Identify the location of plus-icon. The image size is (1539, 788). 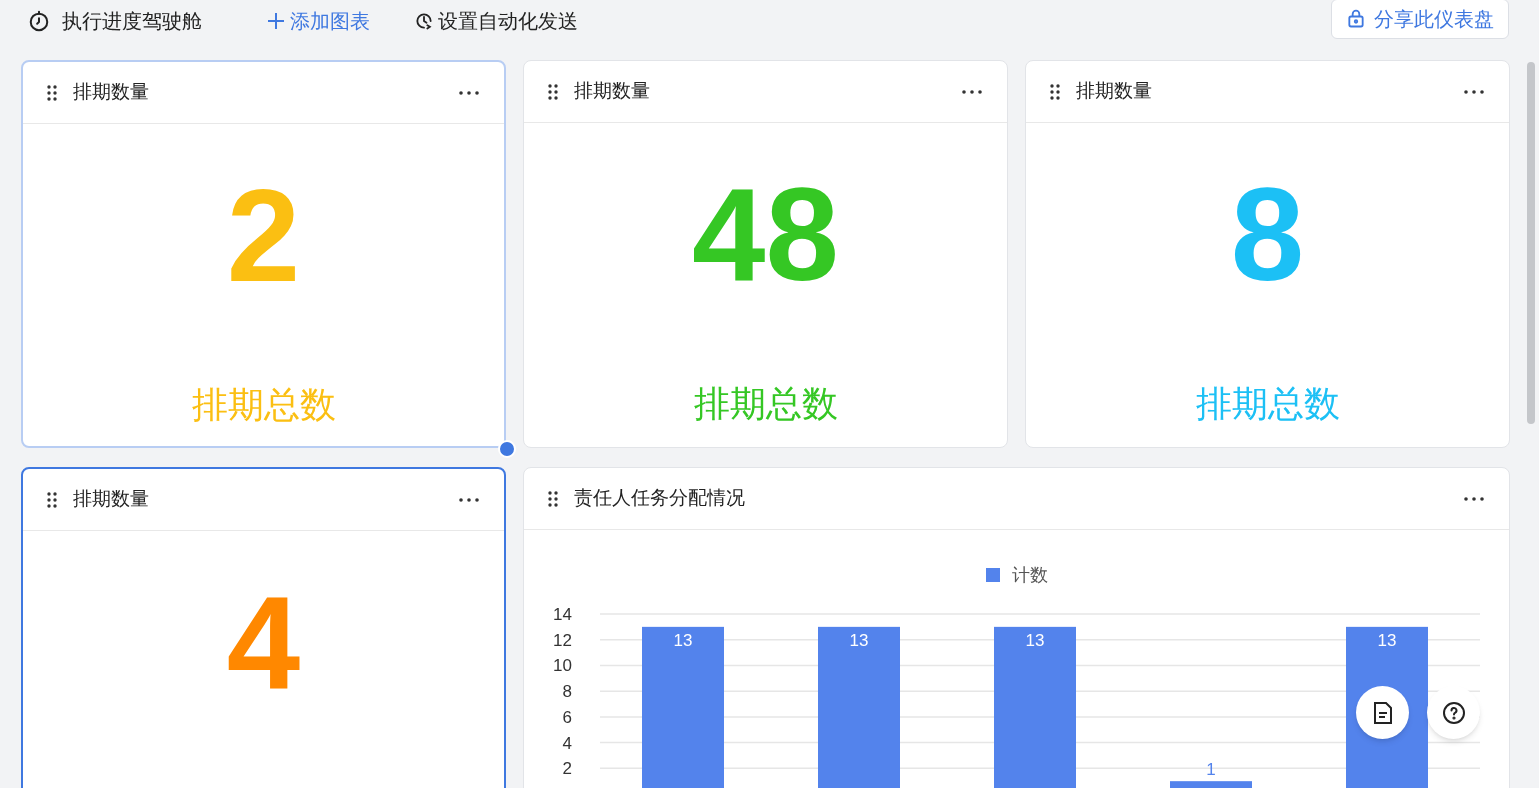
(276, 21).